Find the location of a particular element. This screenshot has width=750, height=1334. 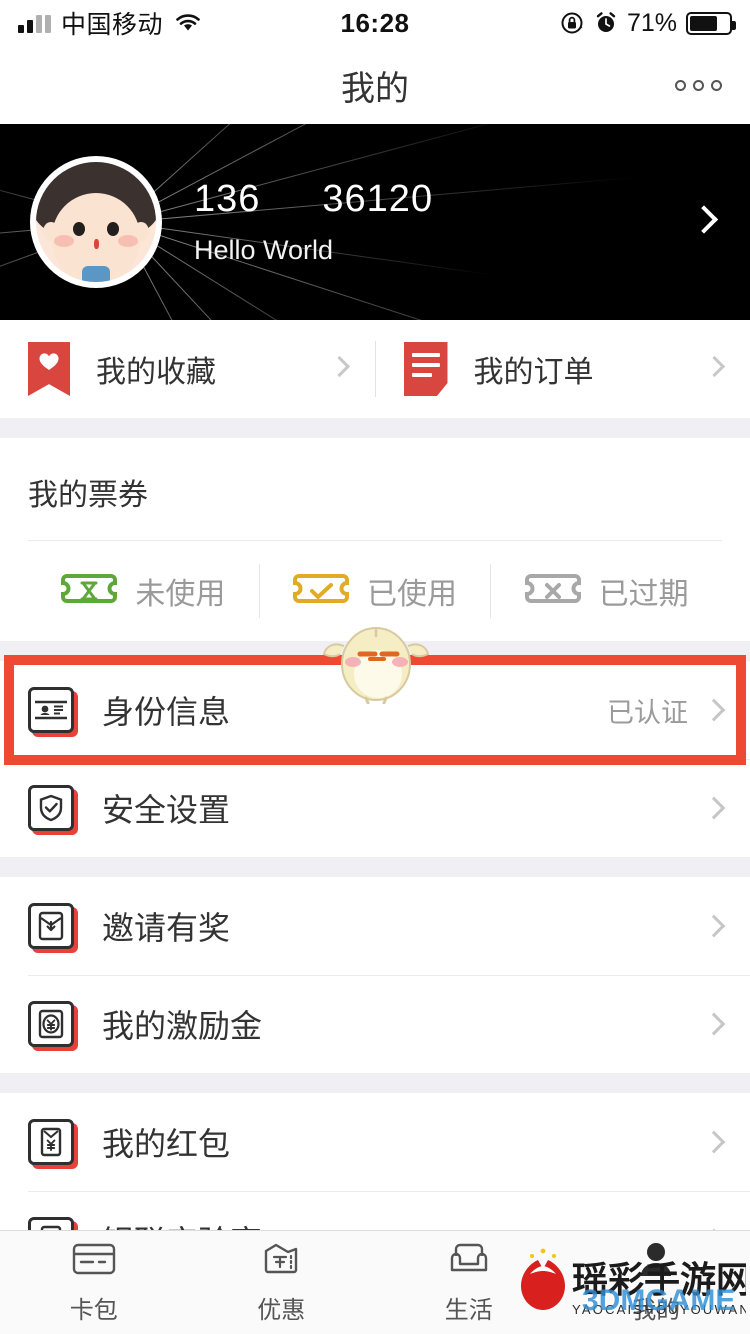

profile-text: 136 36120 Hello World is located at coordinates (313, 222).